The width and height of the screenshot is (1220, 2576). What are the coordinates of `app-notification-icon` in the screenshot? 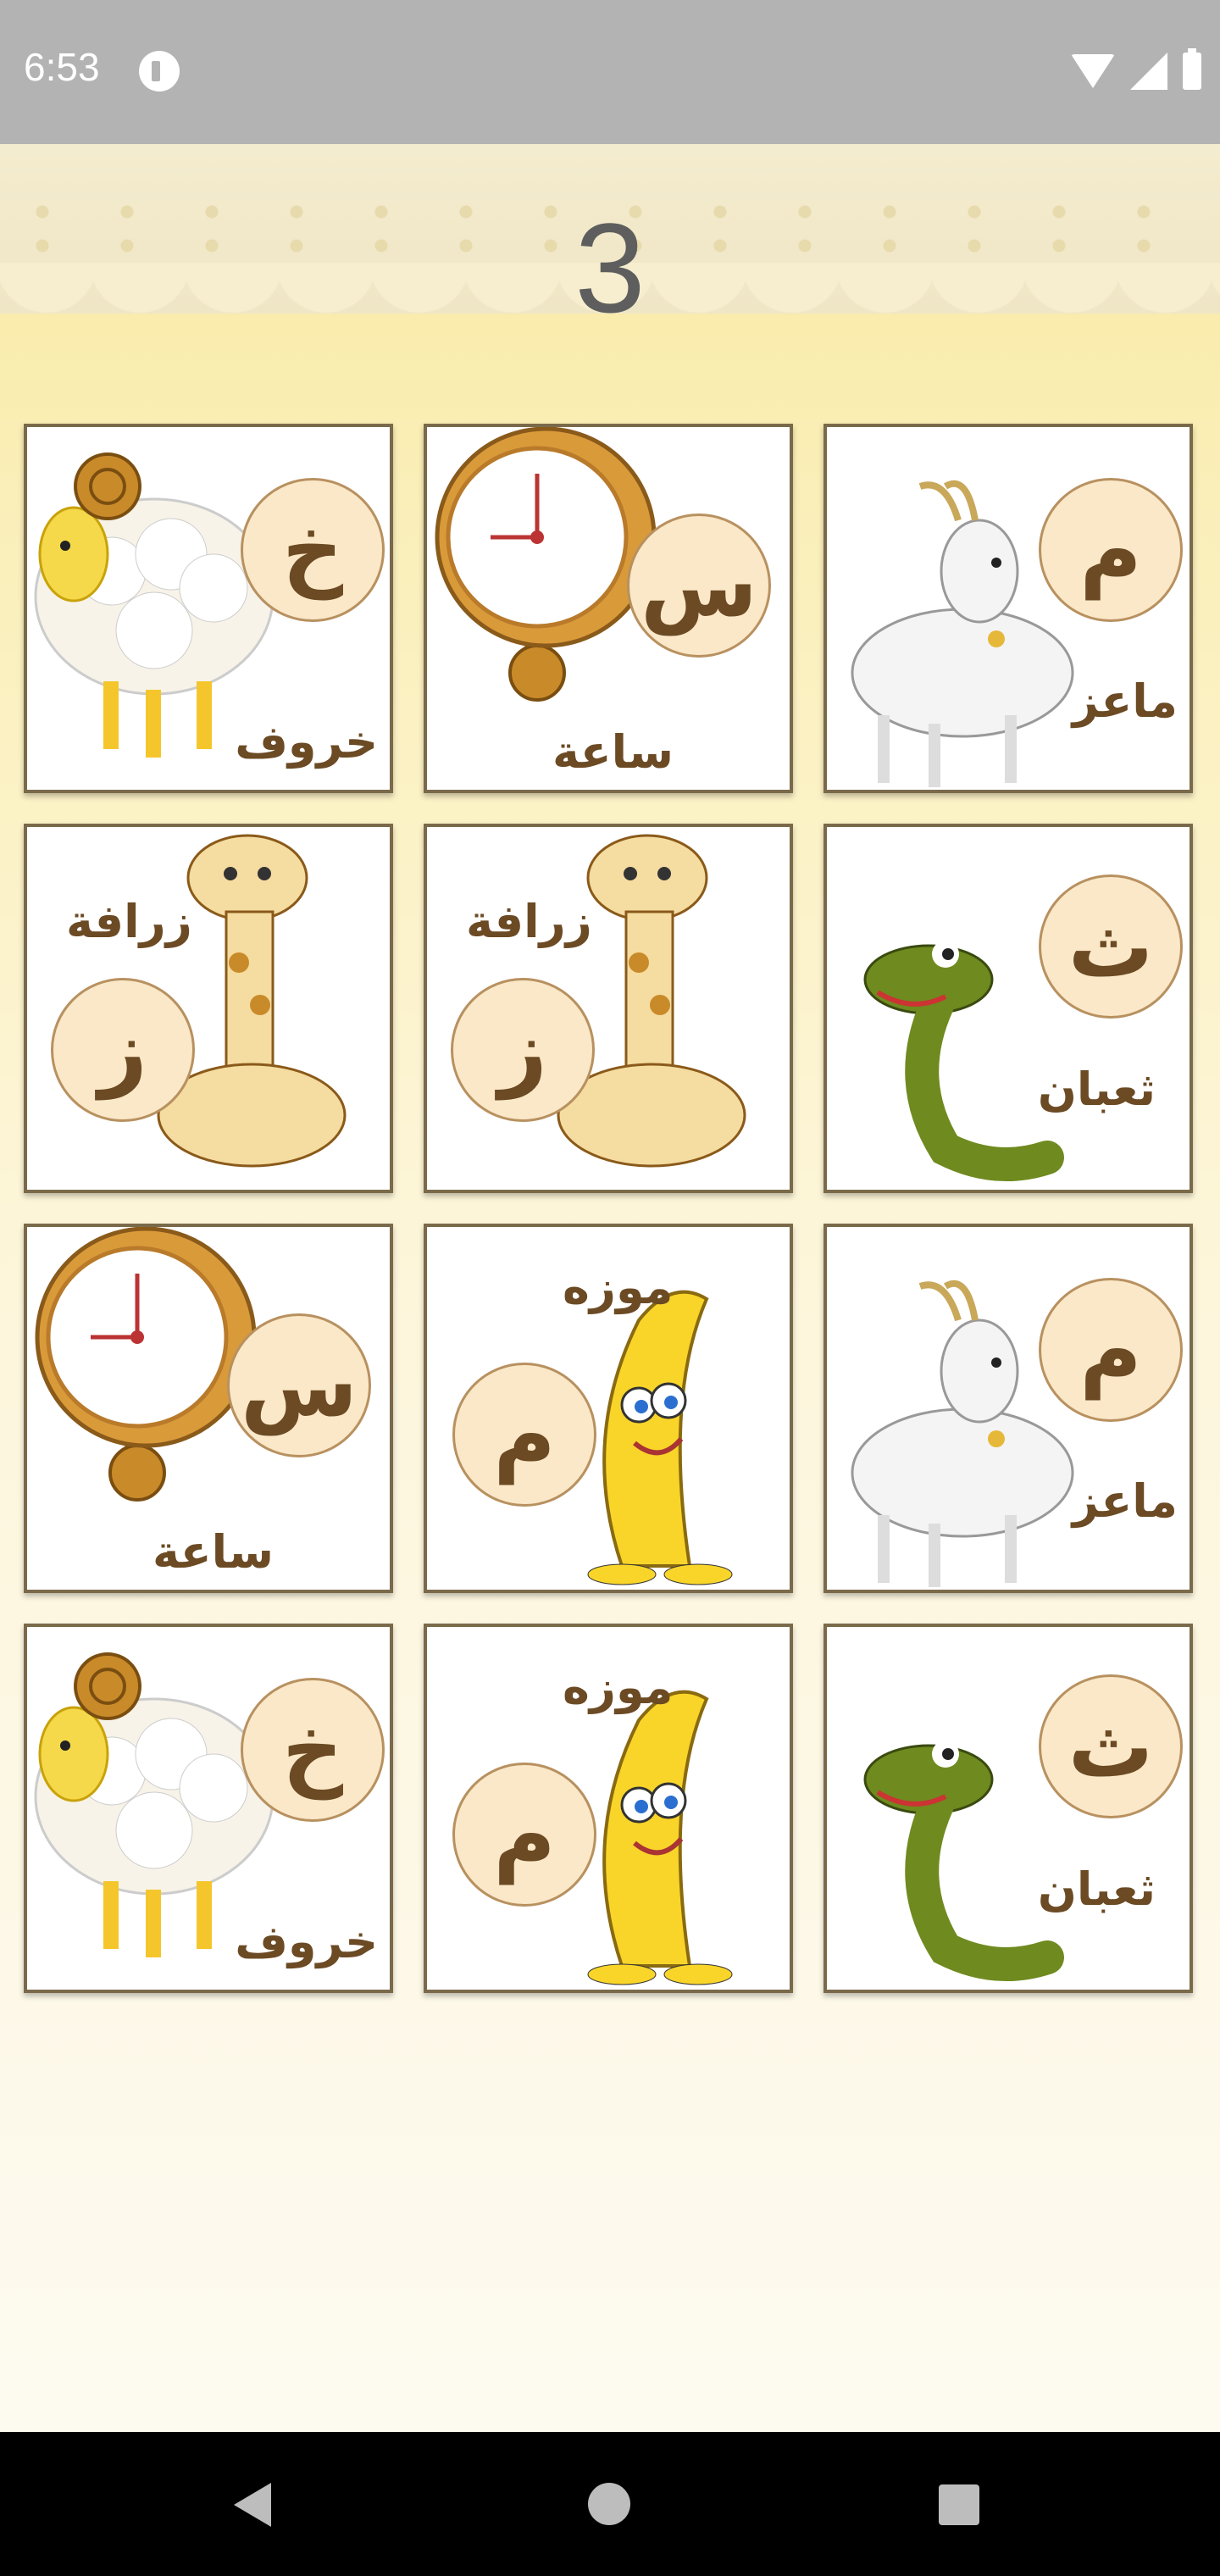 It's located at (159, 71).